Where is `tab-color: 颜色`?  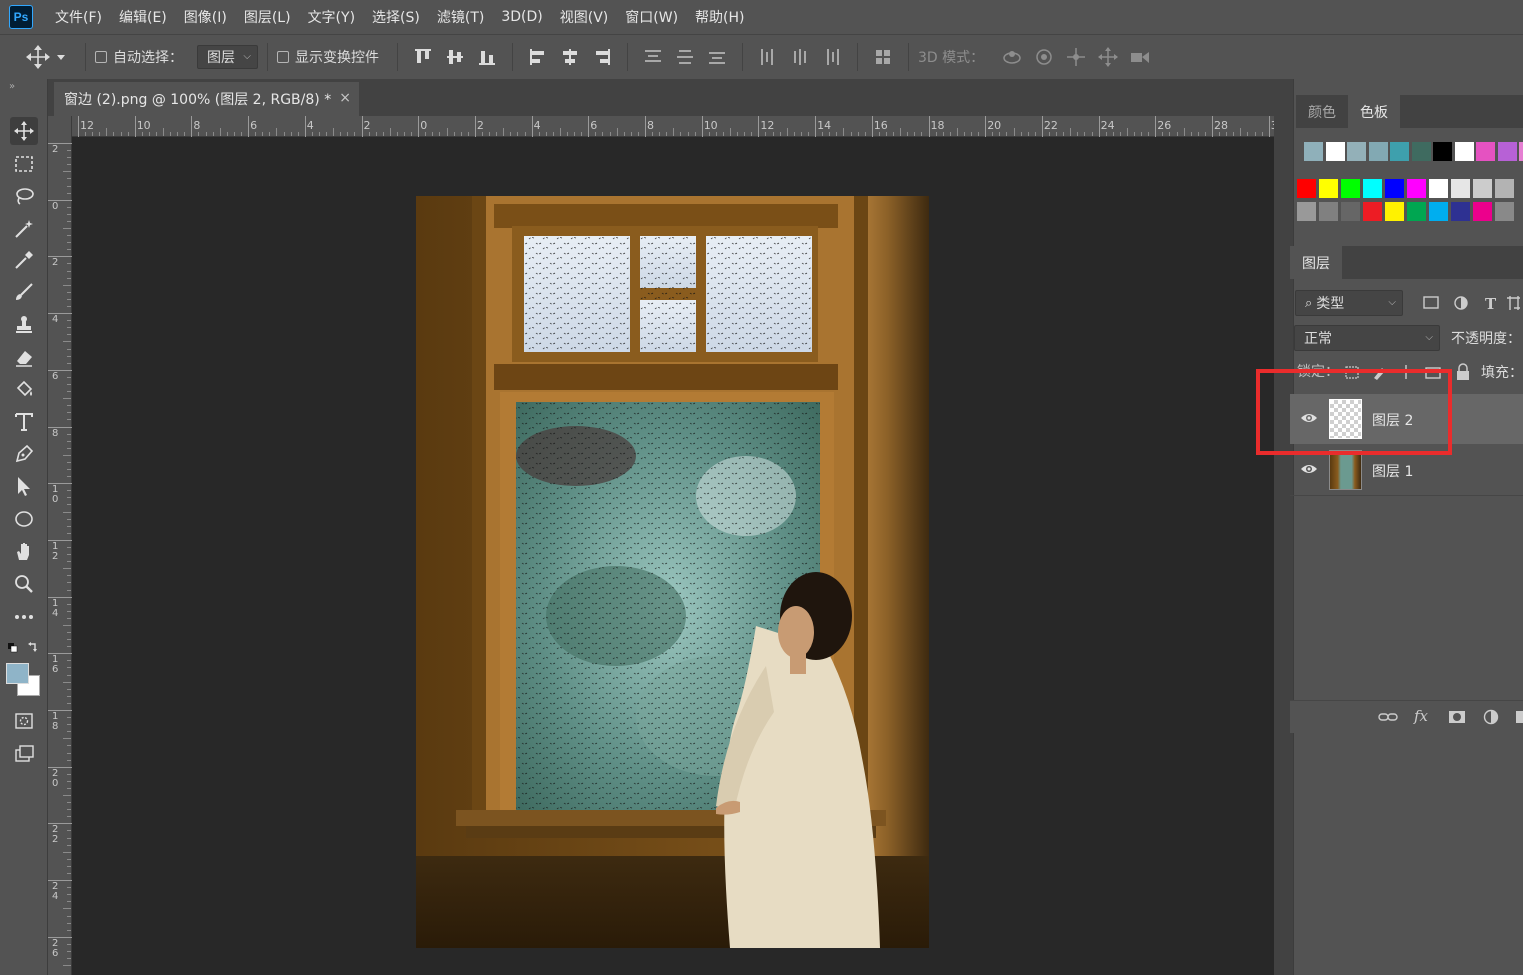 tab-color: 颜色 is located at coordinates (1322, 111).